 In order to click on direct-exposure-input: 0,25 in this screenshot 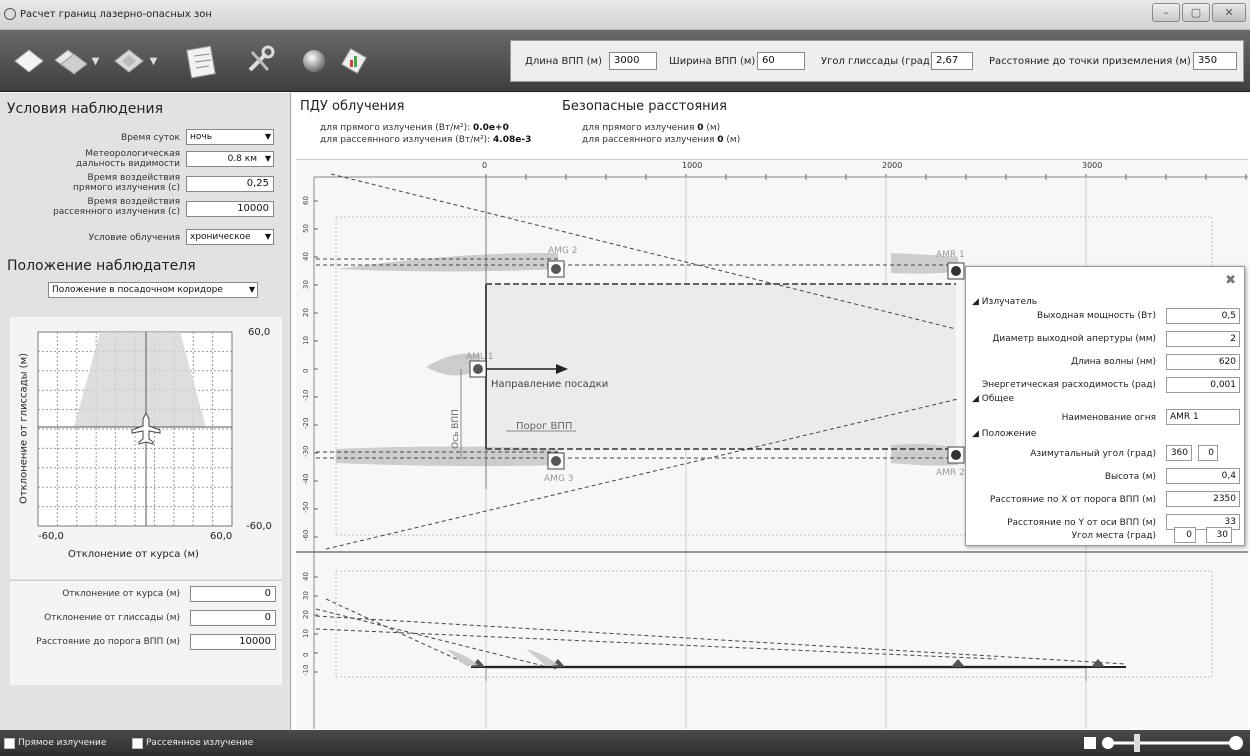, I will do `click(230, 184)`.